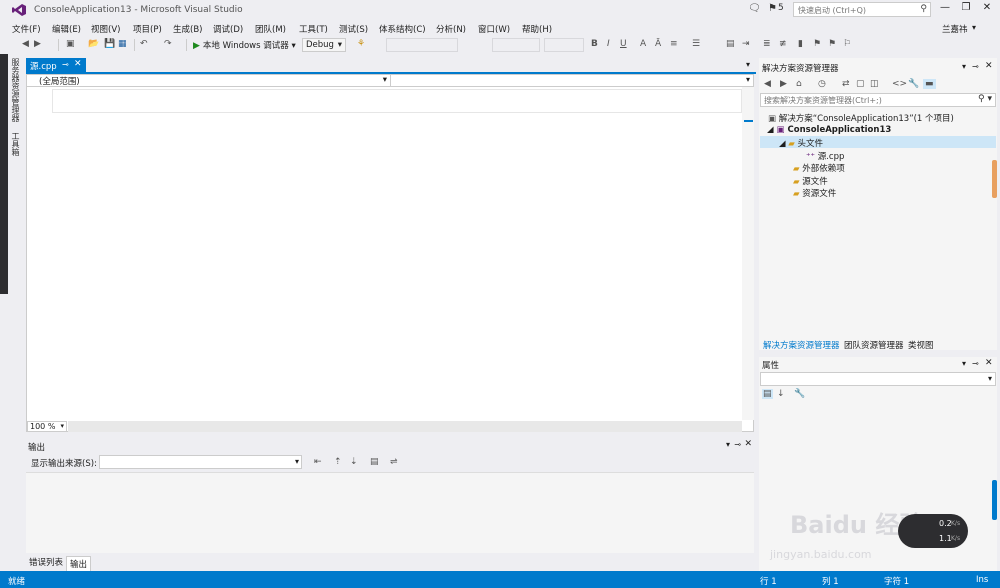  I want to click on tree-item-solution: ▣ 解决方案“ConsoleApplication13”(1 个项目), so click(861, 118).